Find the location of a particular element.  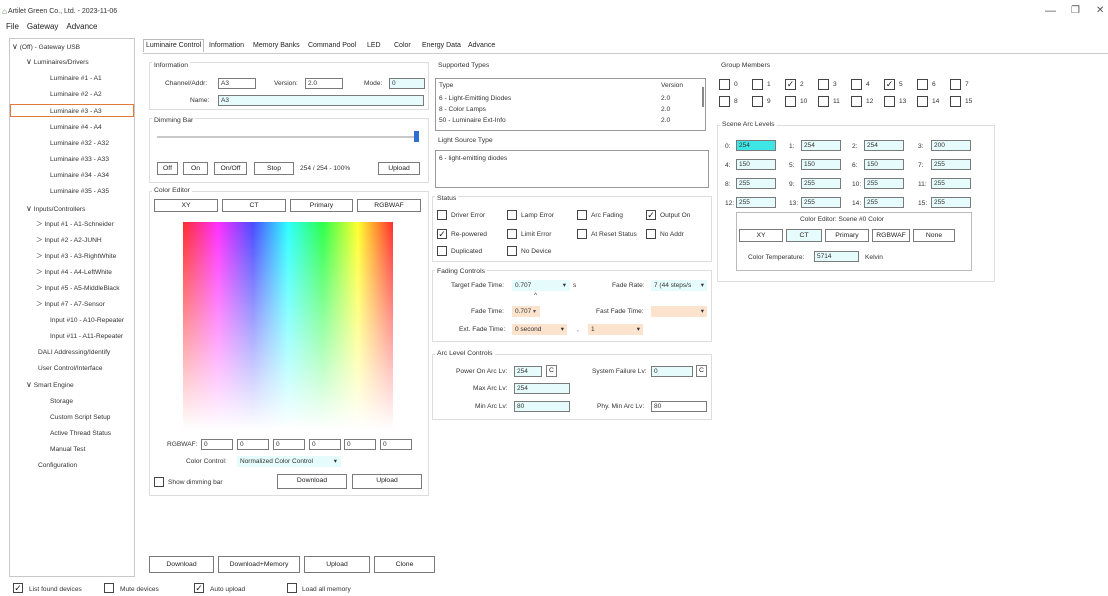

tree-input-10: Input #10 - A10-Repeater is located at coordinates (87, 320).